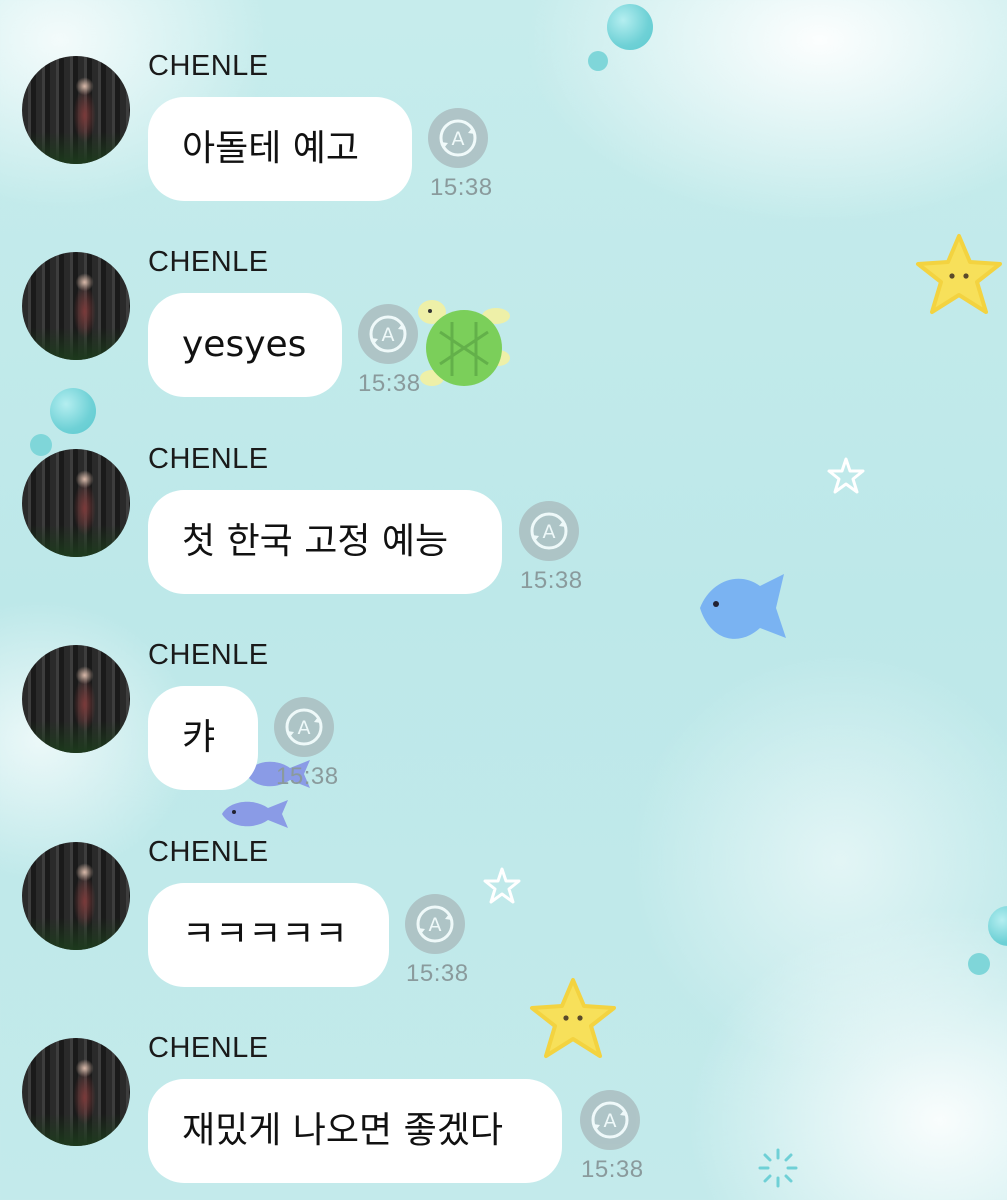 The height and width of the screenshot is (1200, 1007). I want to click on message-bubble: 첫 한국 고정 예능, so click(325, 542).